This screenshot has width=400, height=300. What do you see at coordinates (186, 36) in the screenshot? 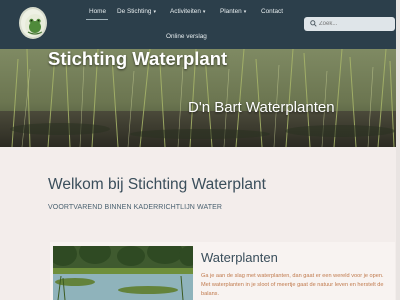
I see `menu-item-online-verslag: Online verslag` at bounding box center [186, 36].